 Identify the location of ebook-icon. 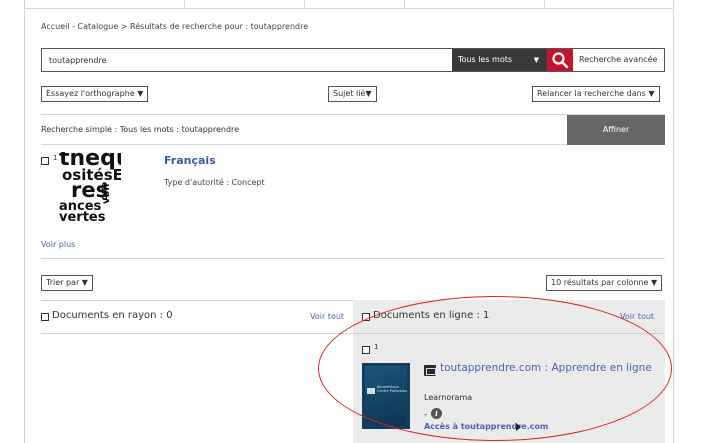
(430, 370).